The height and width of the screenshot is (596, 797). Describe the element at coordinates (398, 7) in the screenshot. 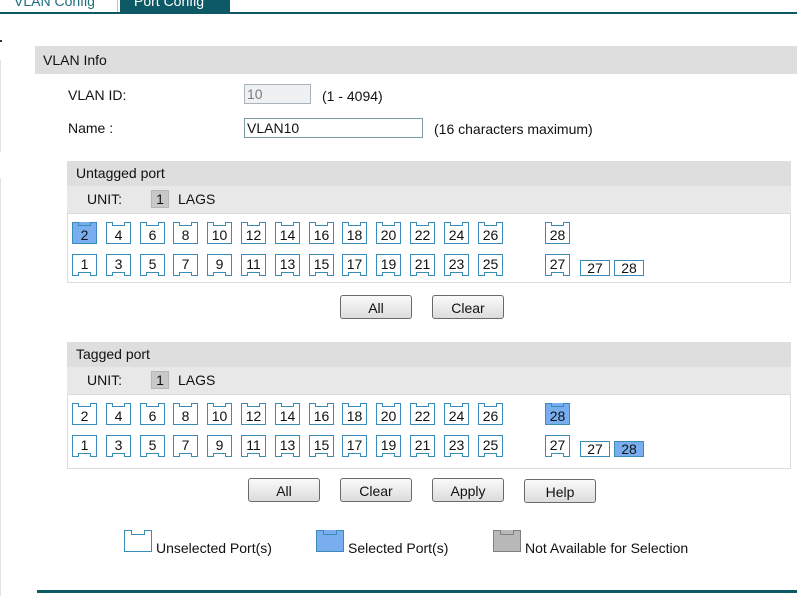

I see `tab-bar: VLAN Config Port Config` at that location.